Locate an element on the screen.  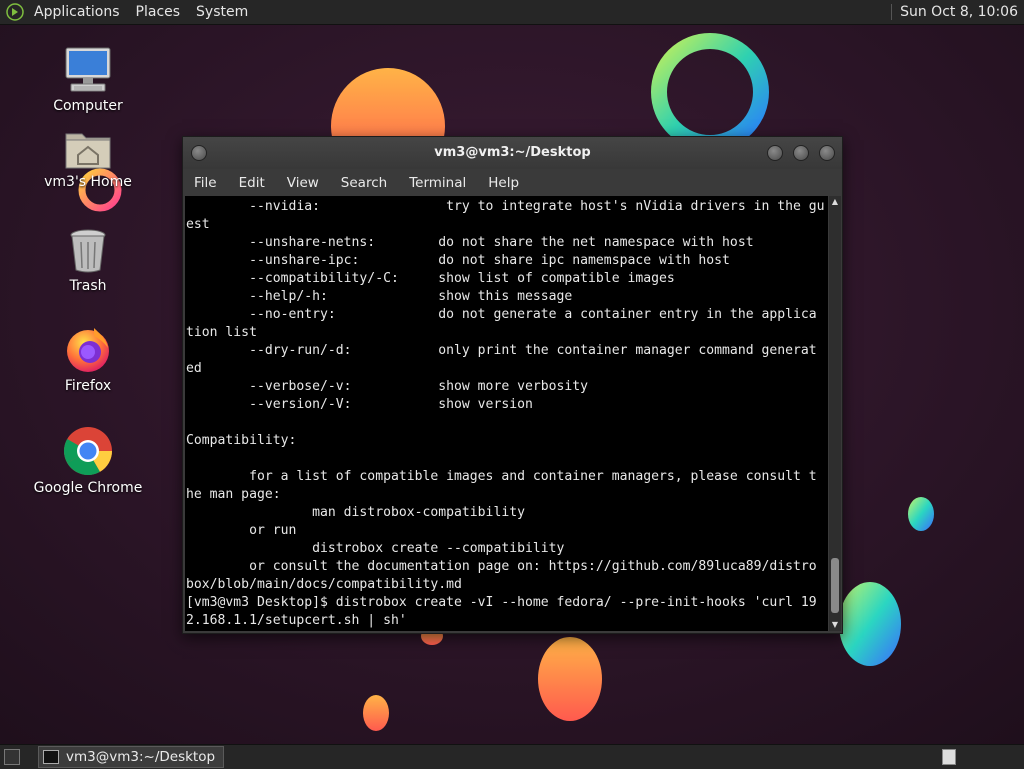
workspace-switcher is located at coordinates (949, 757).